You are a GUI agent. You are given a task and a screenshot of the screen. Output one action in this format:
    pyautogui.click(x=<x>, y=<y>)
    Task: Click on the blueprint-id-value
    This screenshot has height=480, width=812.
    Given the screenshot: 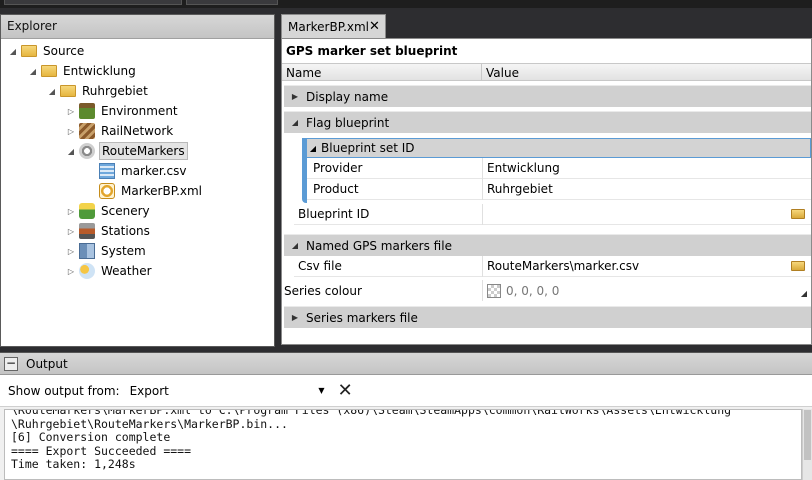 What is the action you would take?
    pyautogui.click(x=646, y=214)
    